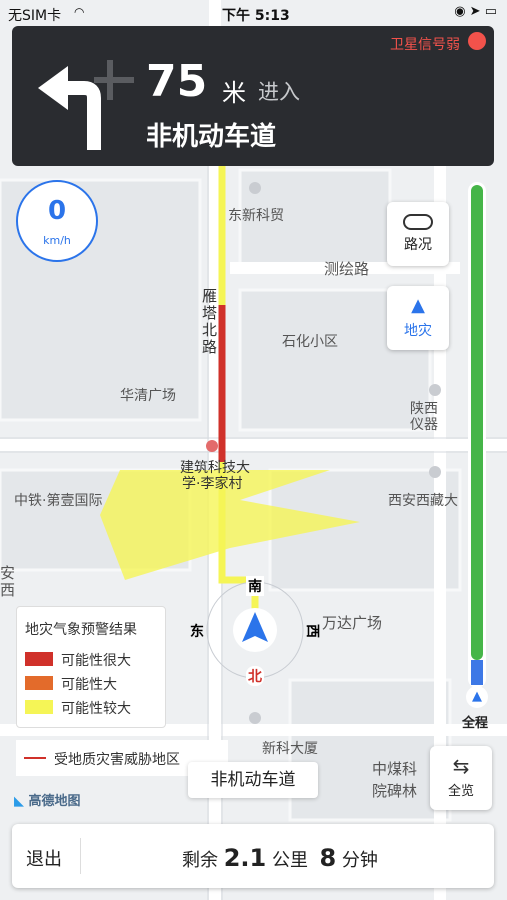 The image size is (507, 900). I want to click on compass-west: 西, so click(312, 631).